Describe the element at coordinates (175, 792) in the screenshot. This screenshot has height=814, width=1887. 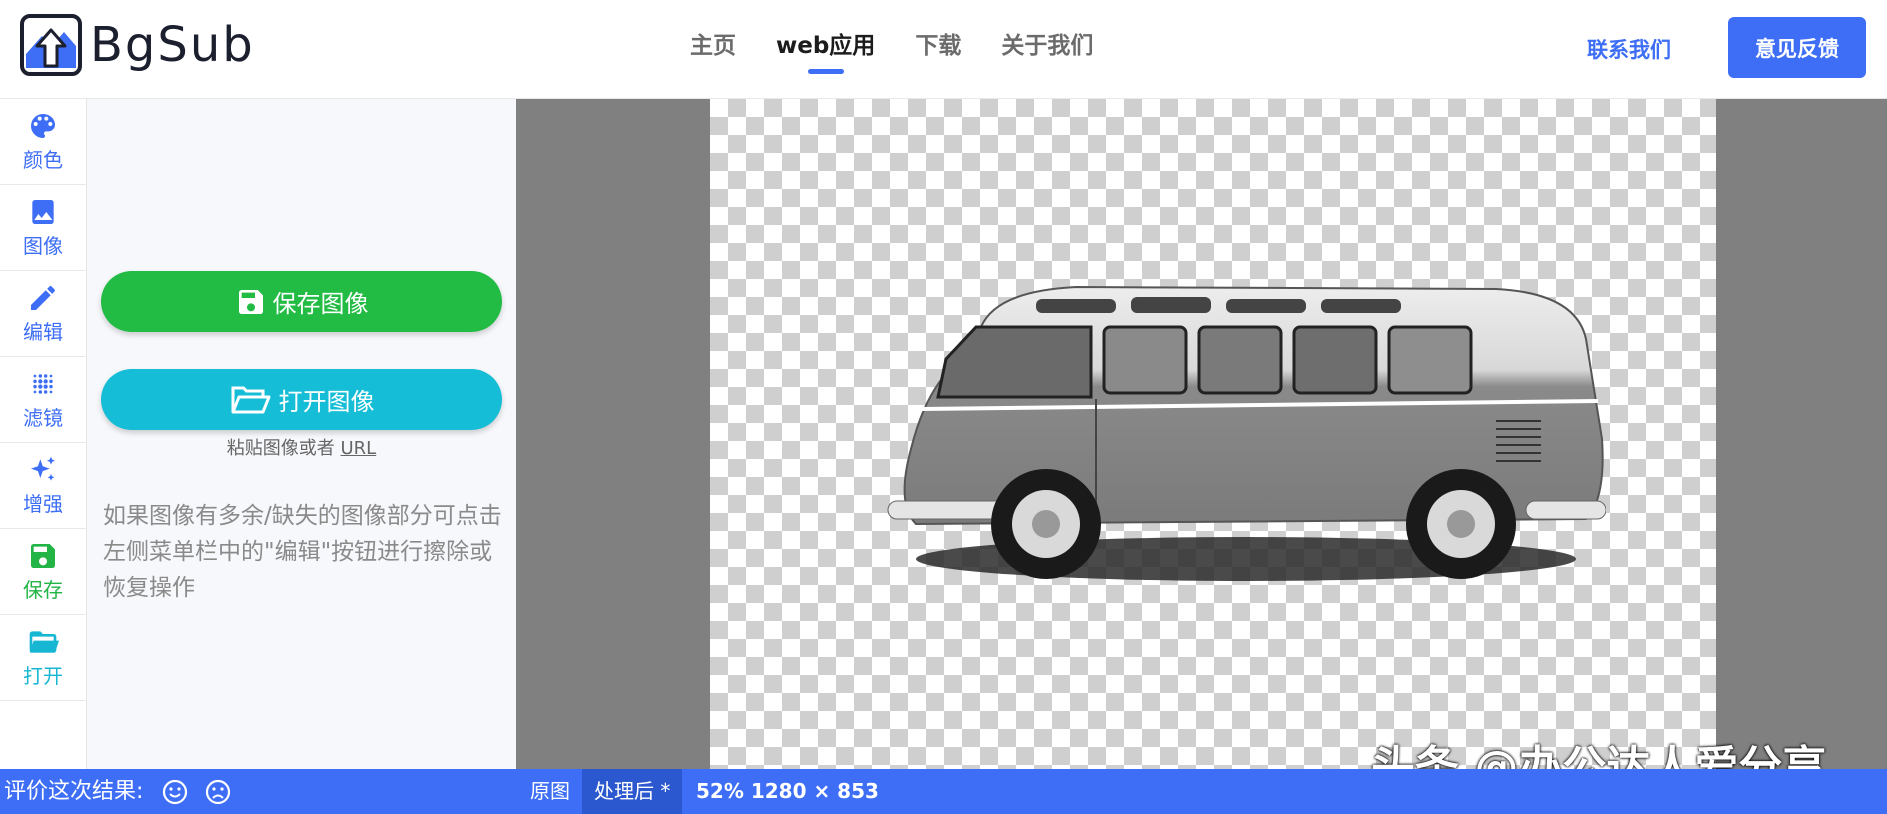
I see `smile-face-icon` at that location.